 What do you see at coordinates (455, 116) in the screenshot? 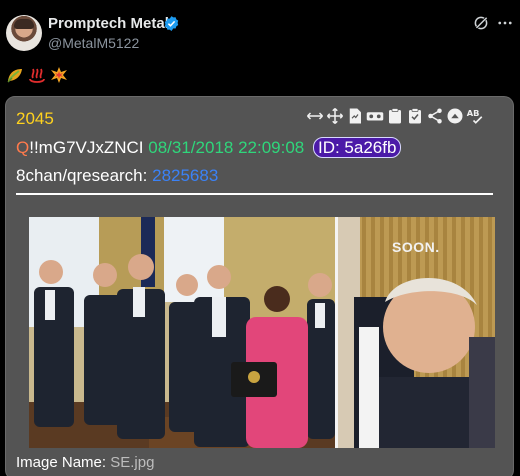
I see `up-arrow-icon` at bounding box center [455, 116].